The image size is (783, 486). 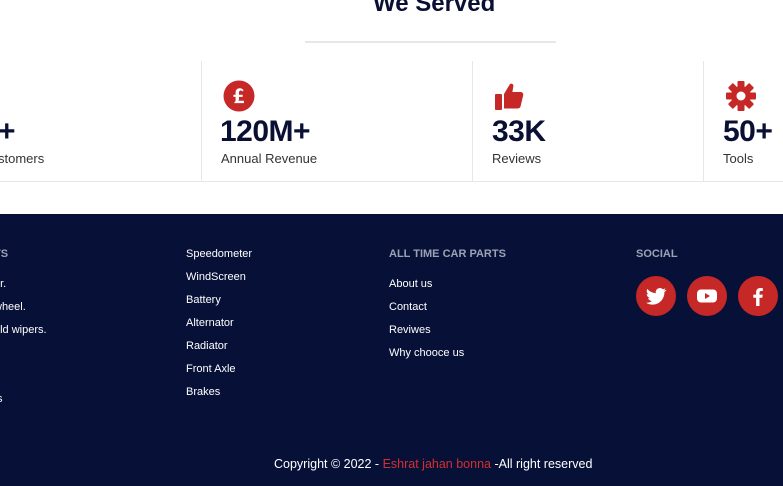 What do you see at coordinates (107, 335) in the screenshot?
I see `footer-link: eld wipers.` at bounding box center [107, 335].